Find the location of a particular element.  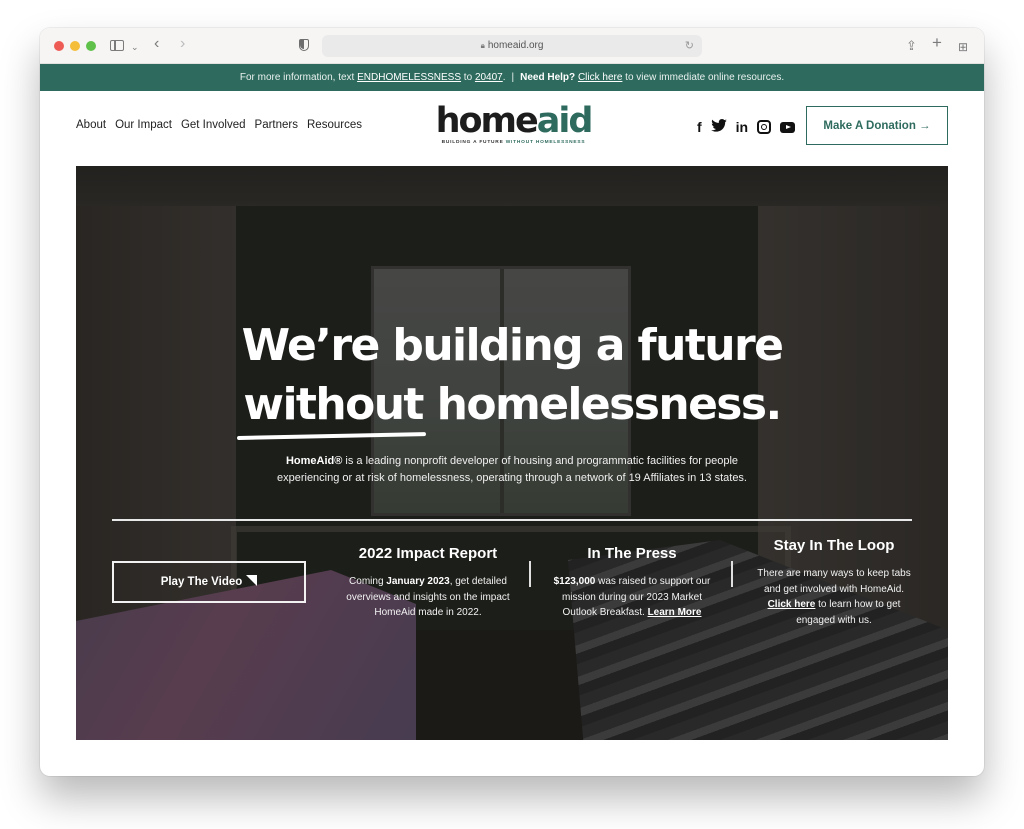

press-amount: $123,000 is located at coordinates (574, 581).